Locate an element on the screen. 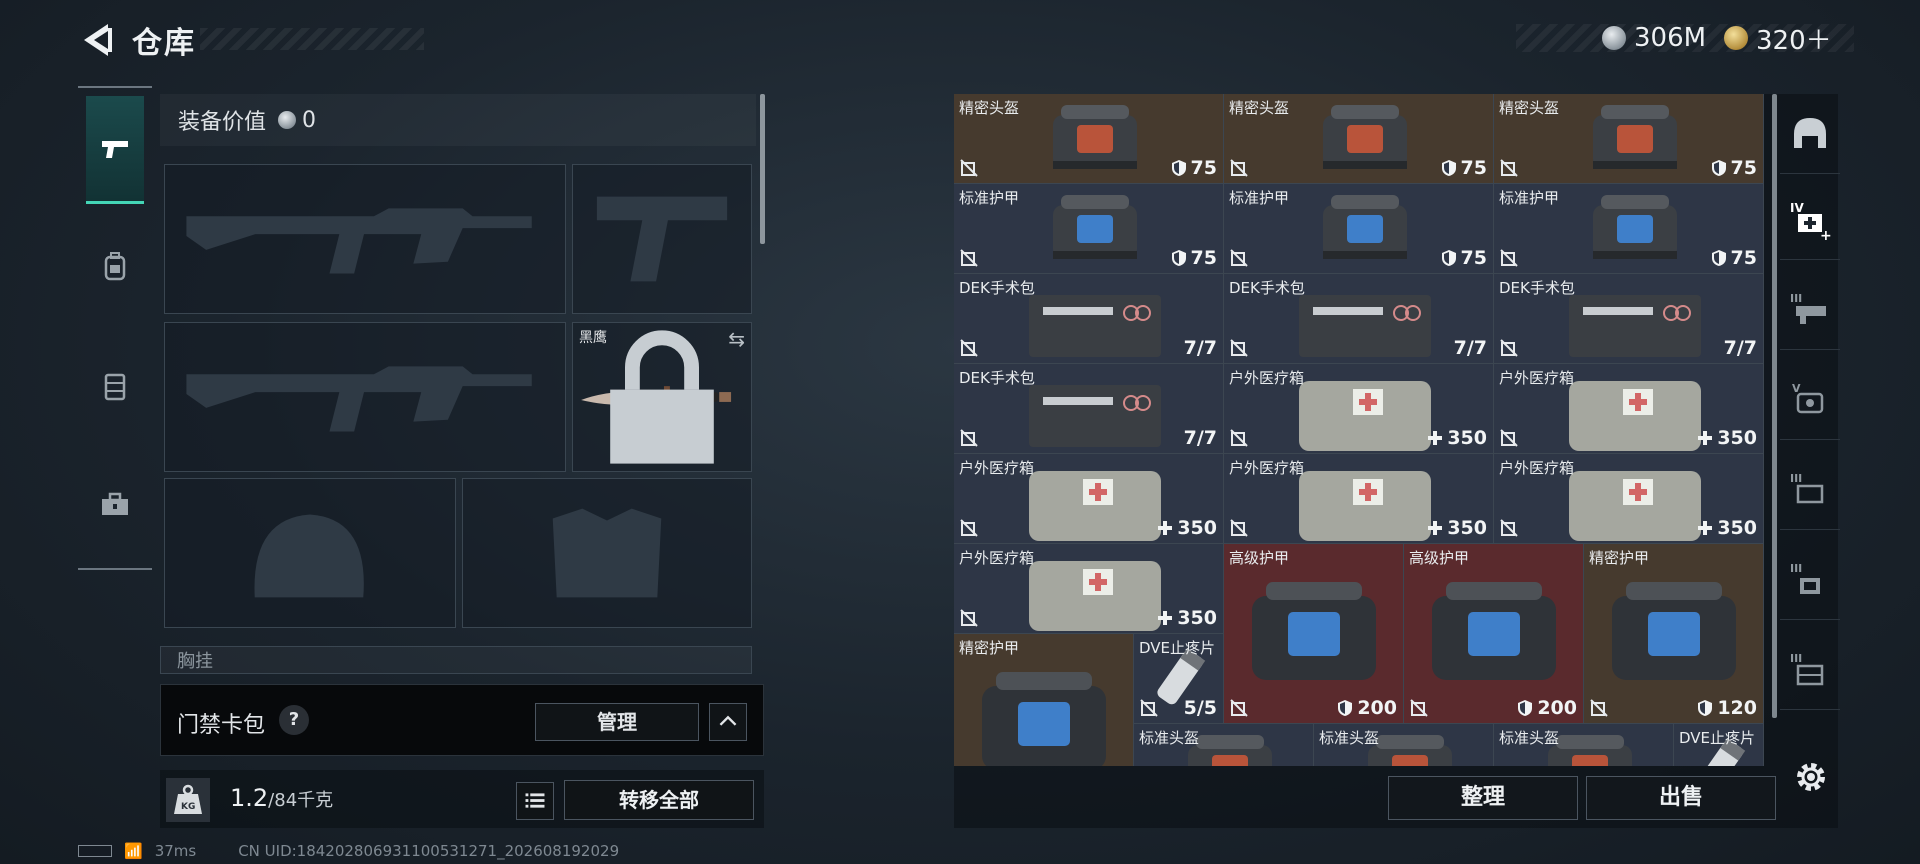 The width and height of the screenshot is (1920, 864). item-name: DEK手术包 is located at coordinates (997, 378).